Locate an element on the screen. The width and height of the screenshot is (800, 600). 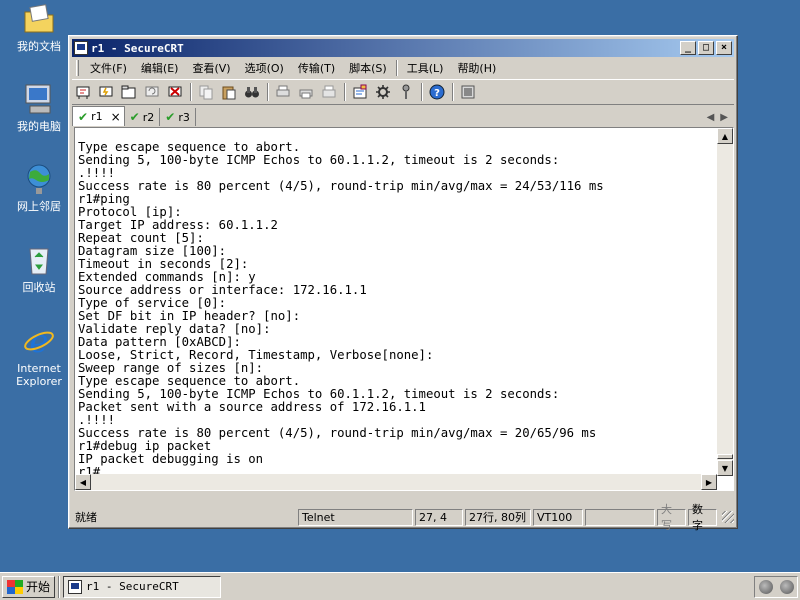
menu-transfer: 传输(T) is located at coordinates (316, 68).